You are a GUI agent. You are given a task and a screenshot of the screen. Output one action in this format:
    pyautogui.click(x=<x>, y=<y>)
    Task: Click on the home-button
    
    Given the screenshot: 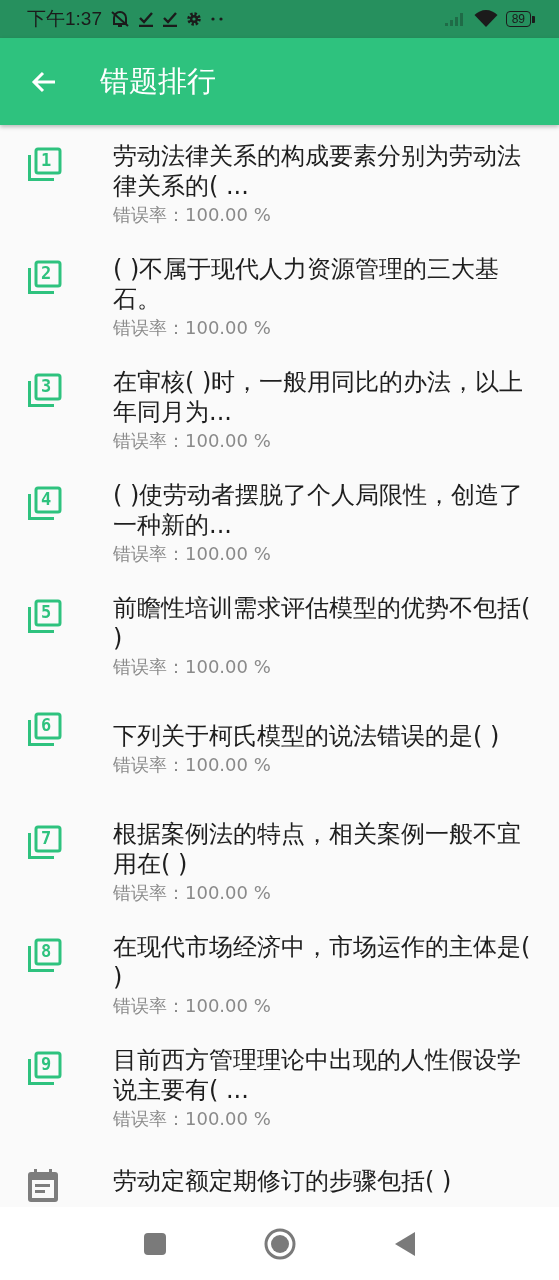 What is the action you would take?
    pyautogui.click(x=279, y=1243)
    